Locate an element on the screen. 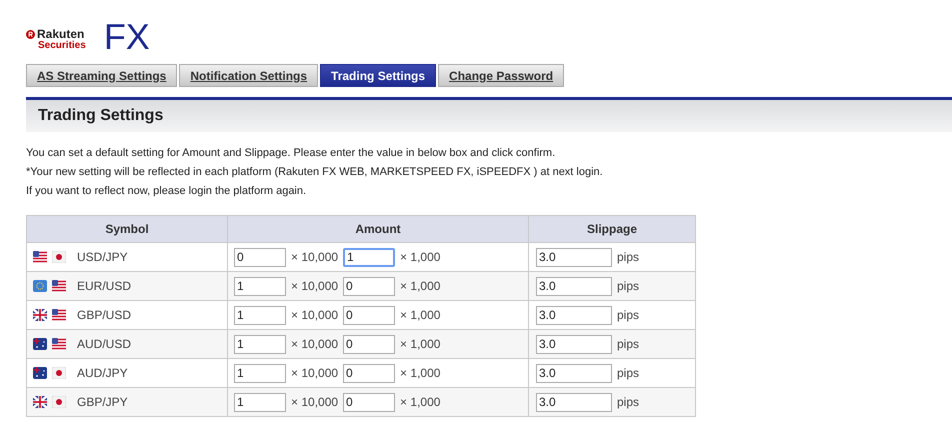  symbol-label: USD/JPY is located at coordinates (102, 257).